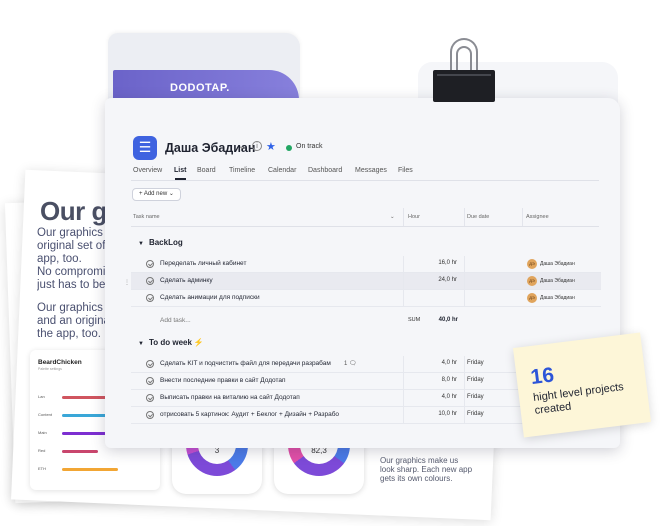 The width and height of the screenshot is (671, 526). Describe the element at coordinates (444, 414) in the screenshot. I see `task-hours: 10,0 hr` at that location.